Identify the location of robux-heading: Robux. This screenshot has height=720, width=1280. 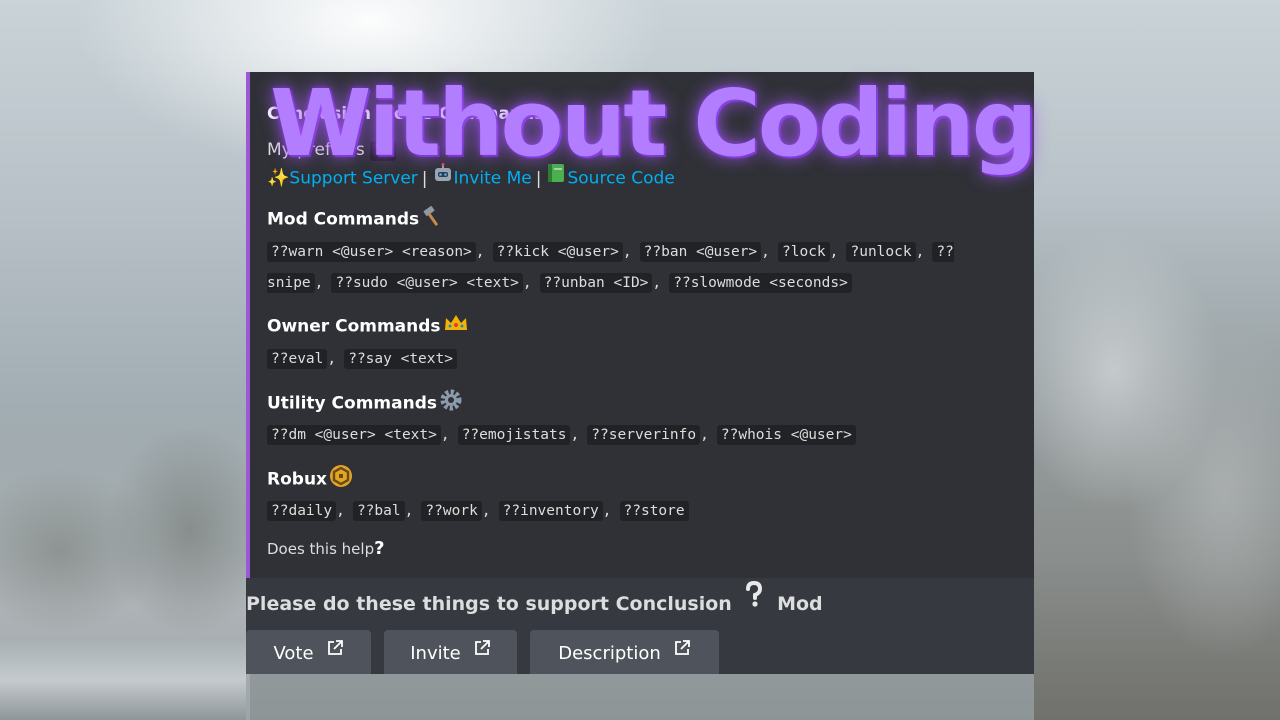
(642, 477).